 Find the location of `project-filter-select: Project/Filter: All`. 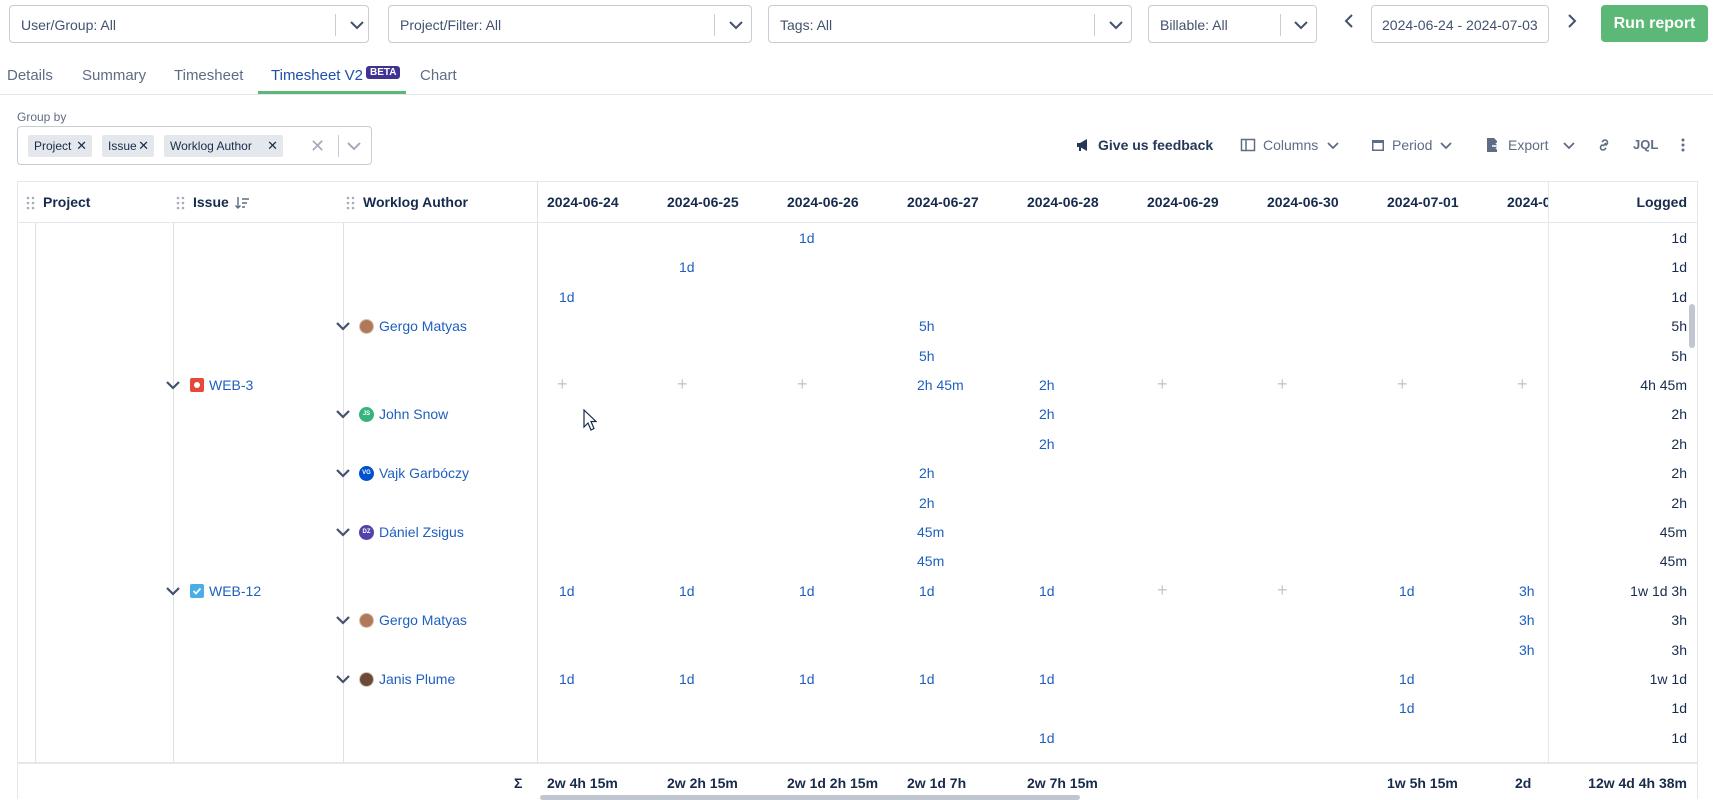

project-filter-select: Project/Filter: All is located at coordinates (570, 24).